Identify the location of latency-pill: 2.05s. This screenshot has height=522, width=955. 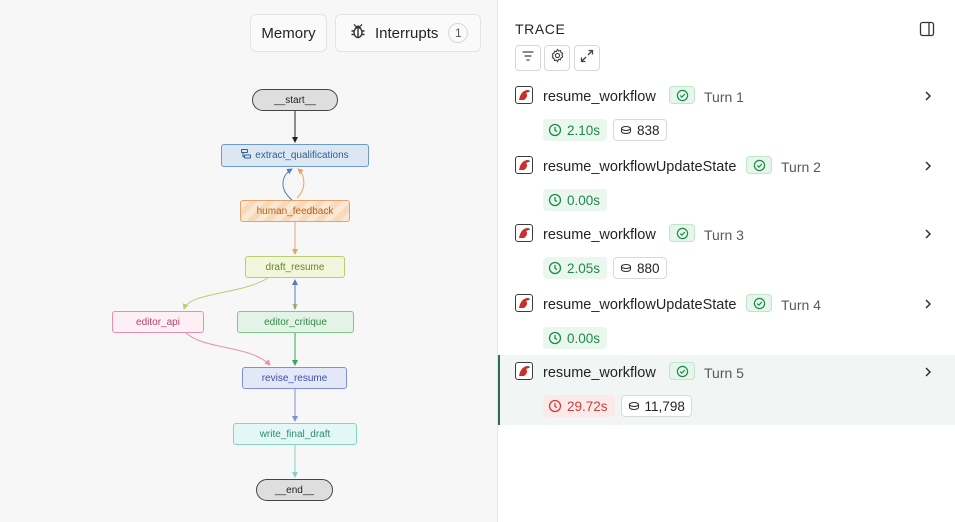
(575, 268).